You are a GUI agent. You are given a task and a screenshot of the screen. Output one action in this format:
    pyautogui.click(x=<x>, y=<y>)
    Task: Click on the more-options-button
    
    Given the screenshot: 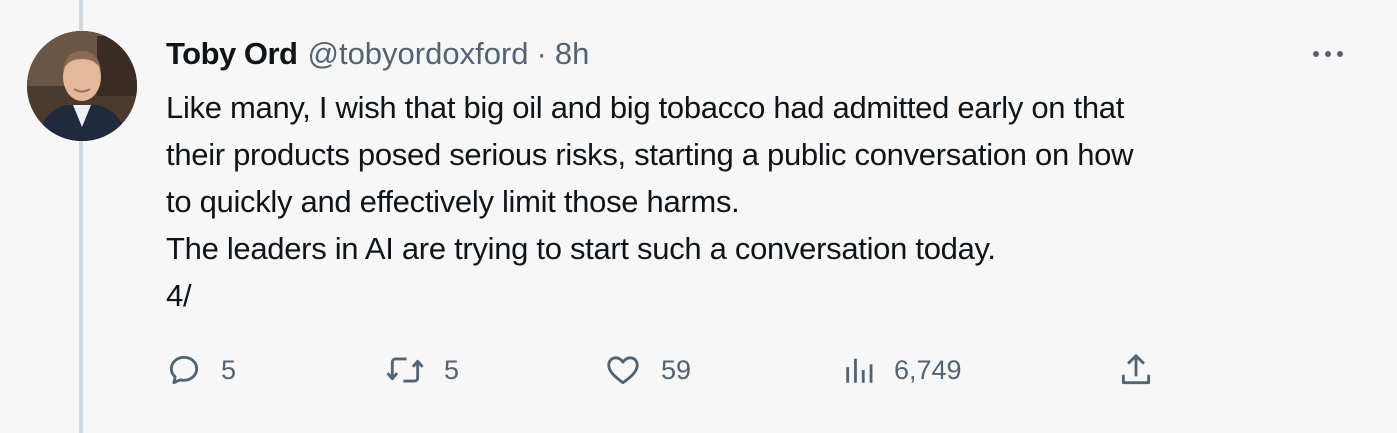 What is the action you would take?
    pyautogui.click(x=1328, y=54)
    